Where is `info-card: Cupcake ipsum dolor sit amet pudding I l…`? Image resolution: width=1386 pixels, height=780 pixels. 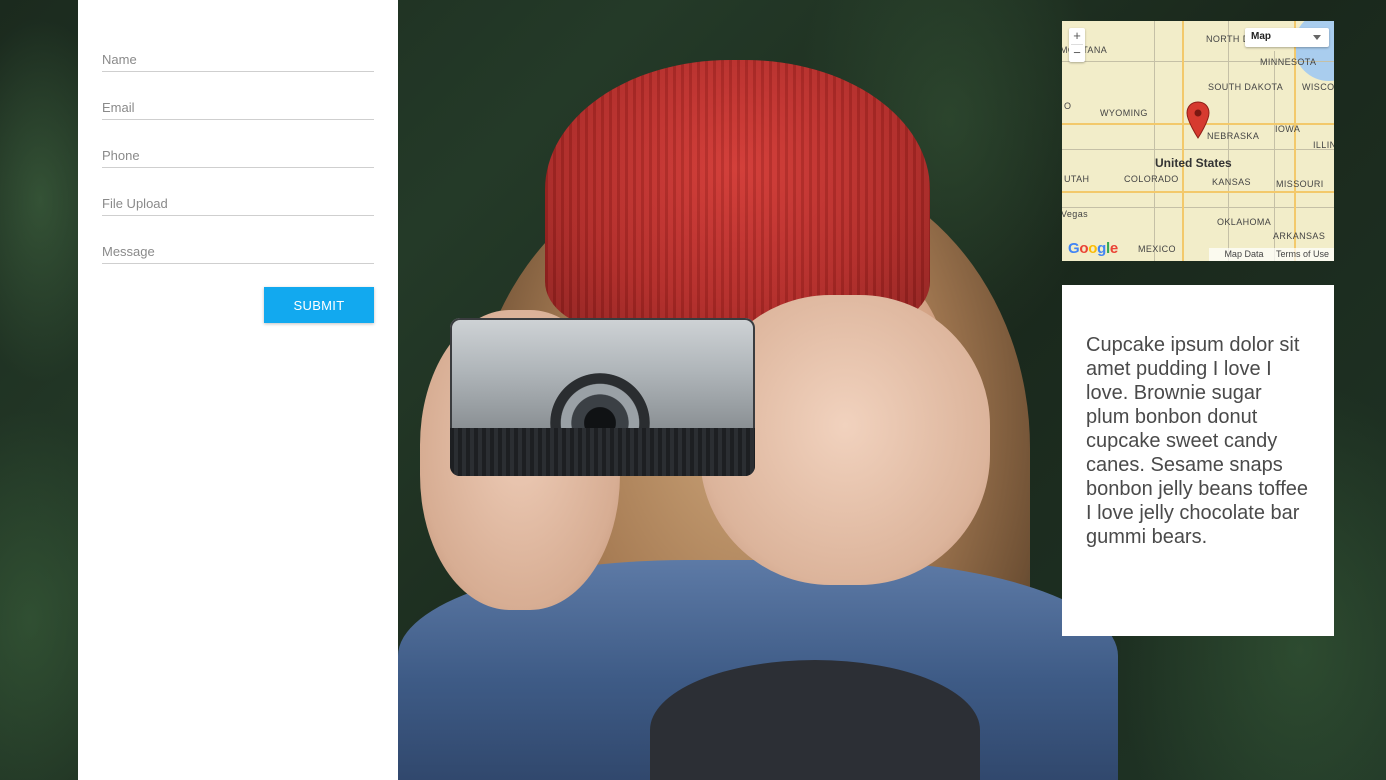 info-card: Cupcake ipsum dolor sit amet pudding I l… is located at coordinates (1198, 460).